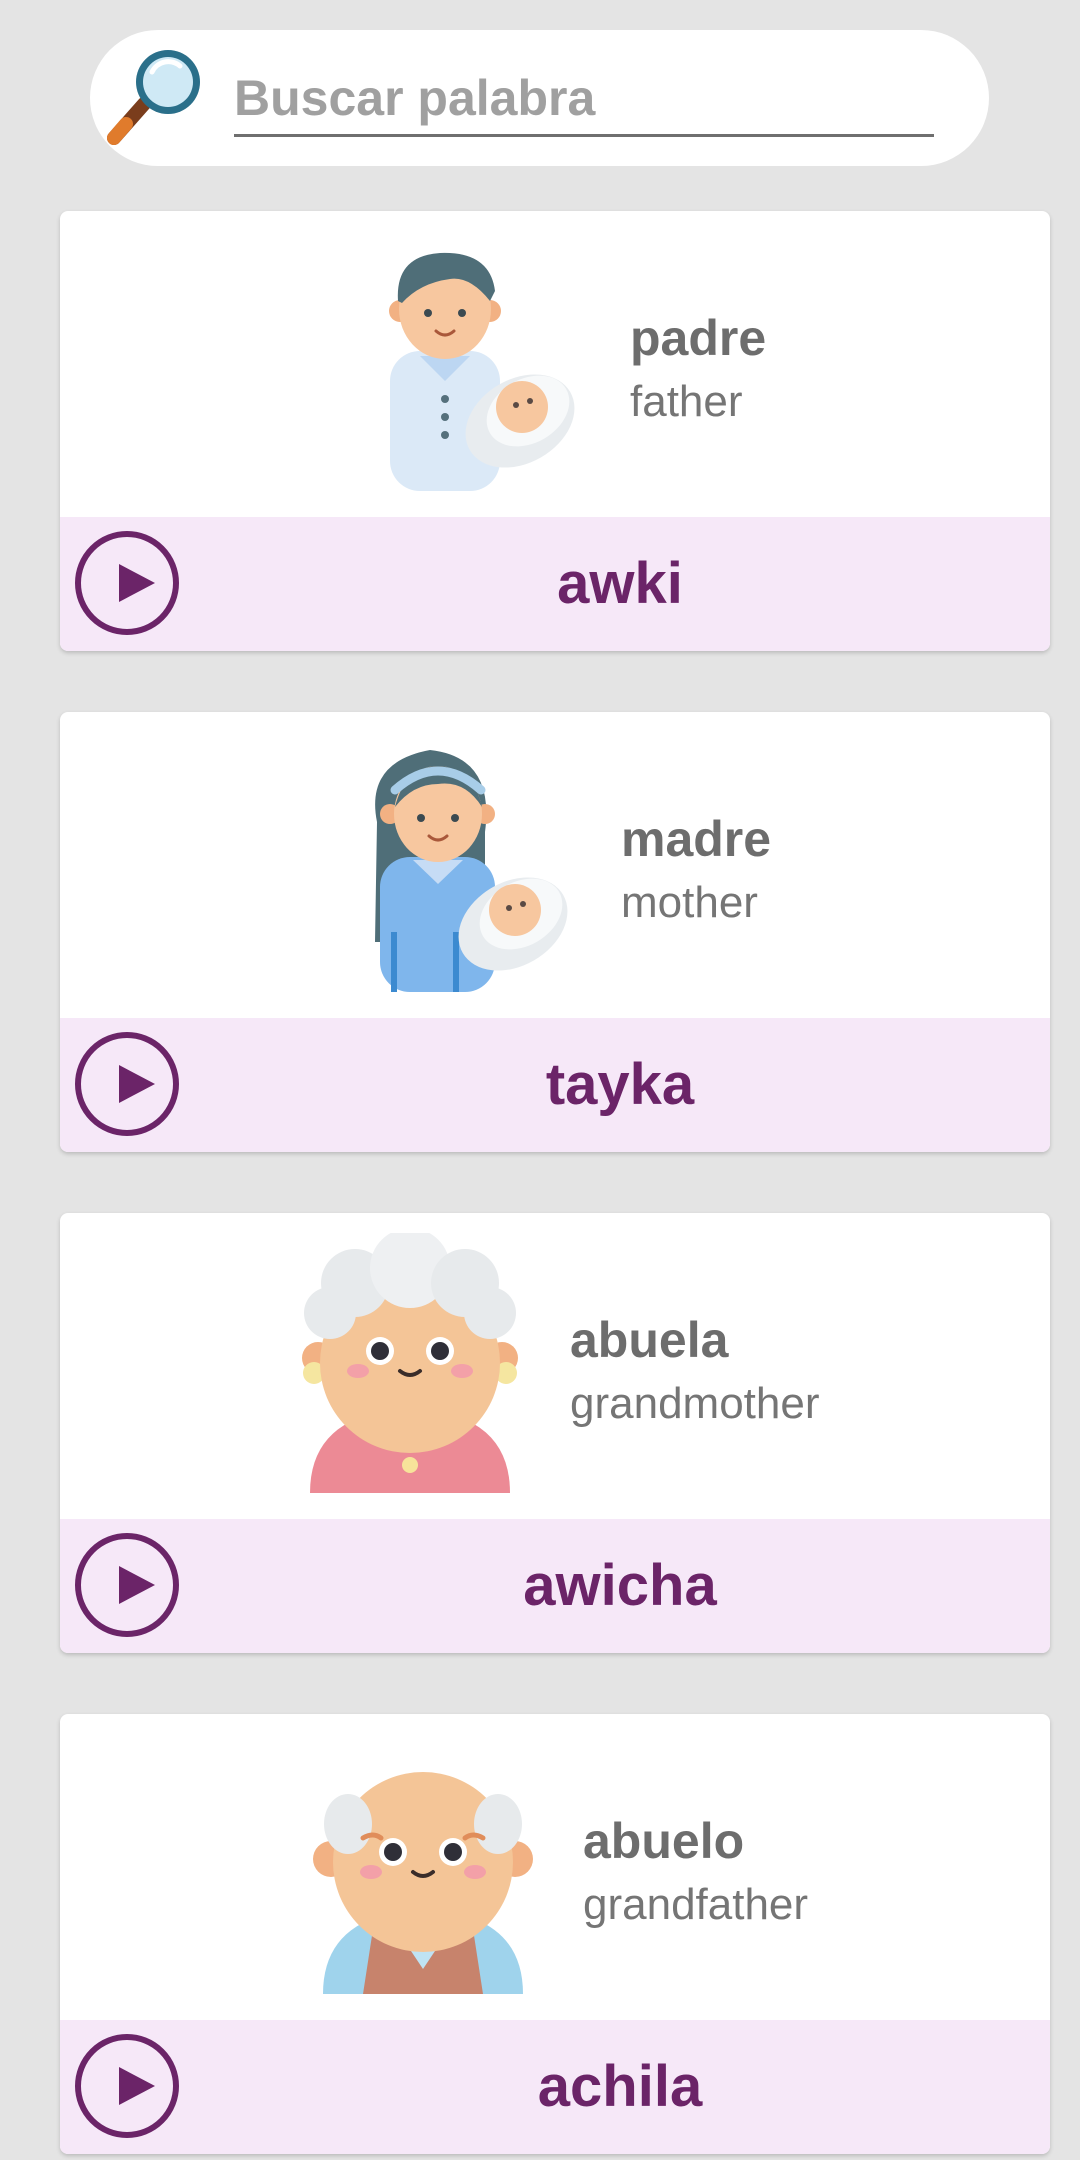 This screenshot has width=1080, height=2160. What do you see at coordinates (423, 1883) in the screenshot?
I see `grandfather-illustration` at bounding box center [423, 1883].